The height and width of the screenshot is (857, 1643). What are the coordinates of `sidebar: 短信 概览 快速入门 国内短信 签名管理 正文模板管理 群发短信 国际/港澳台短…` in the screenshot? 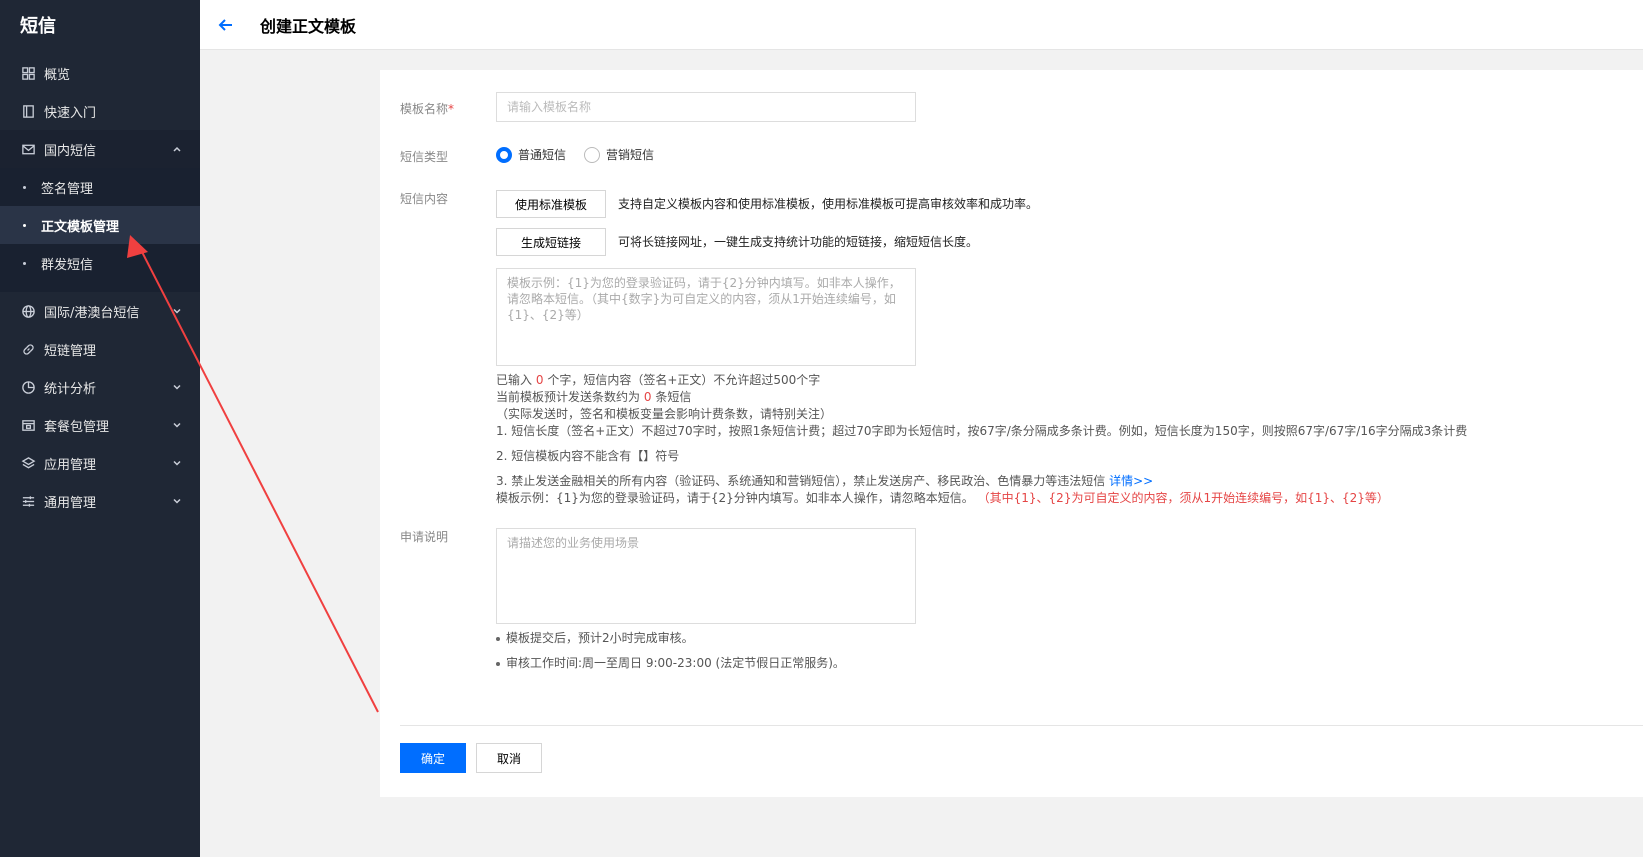 It's located at (100, 428).